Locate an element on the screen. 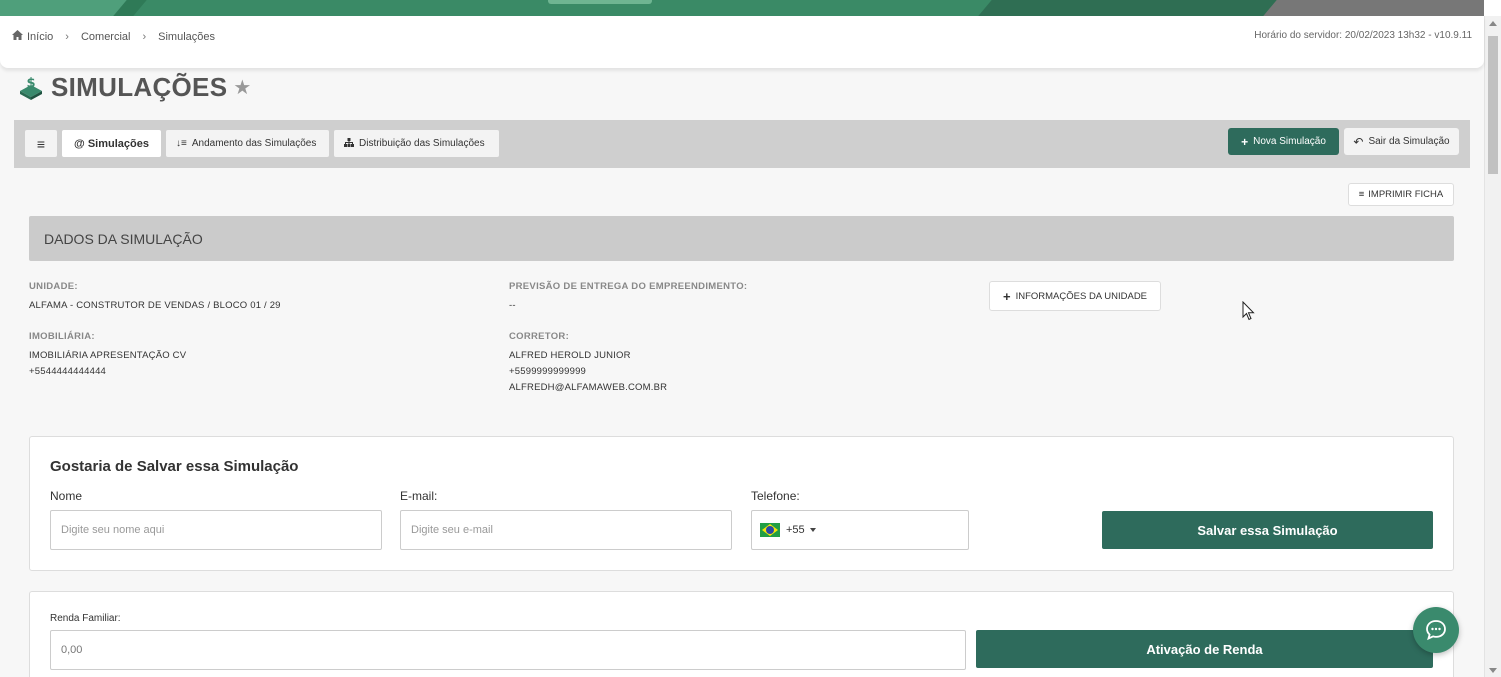 The height and width of the screenshot is (677, 1501). imobiliaria-label: IMOBILIÁRIA: is located at coordinates (62, 336).